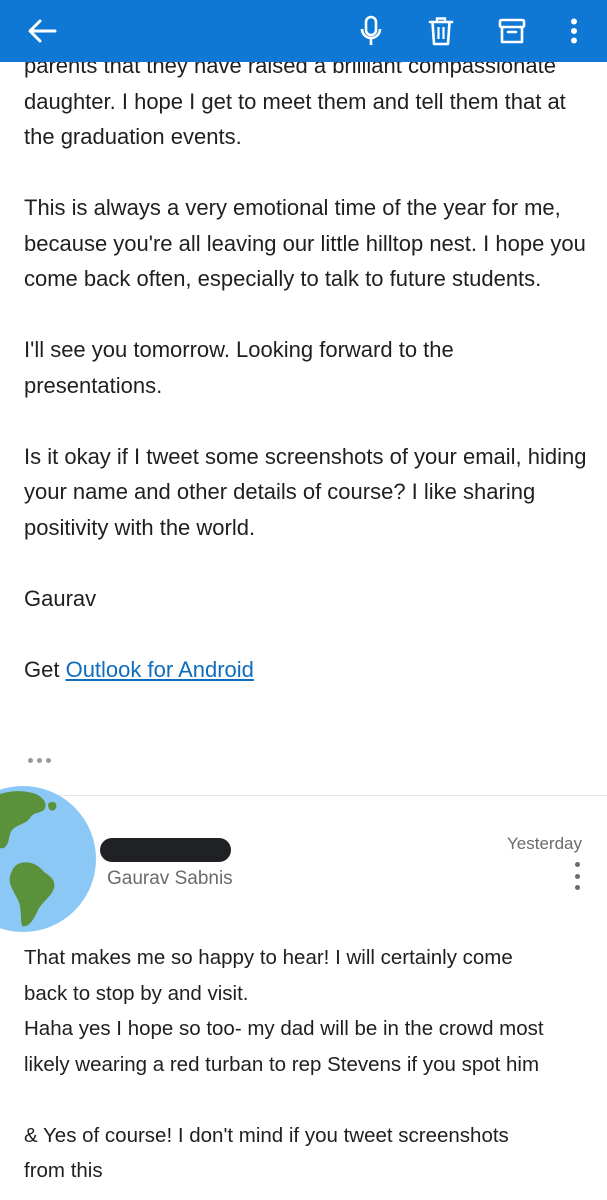  I want to click on show-quoted-text-button, so click(42, 760).